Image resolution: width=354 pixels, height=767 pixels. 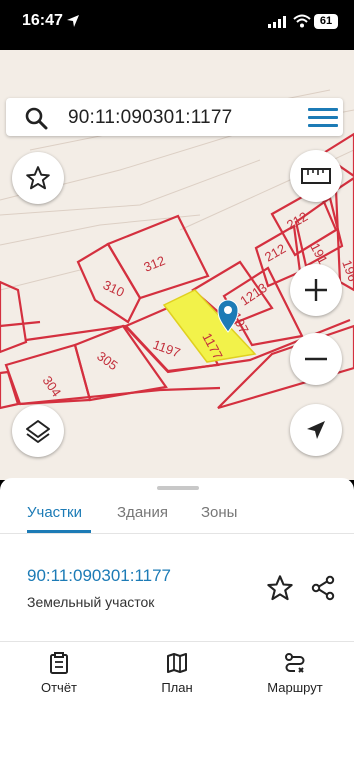 I want to click on layers-button, so click(x=38, y=431).